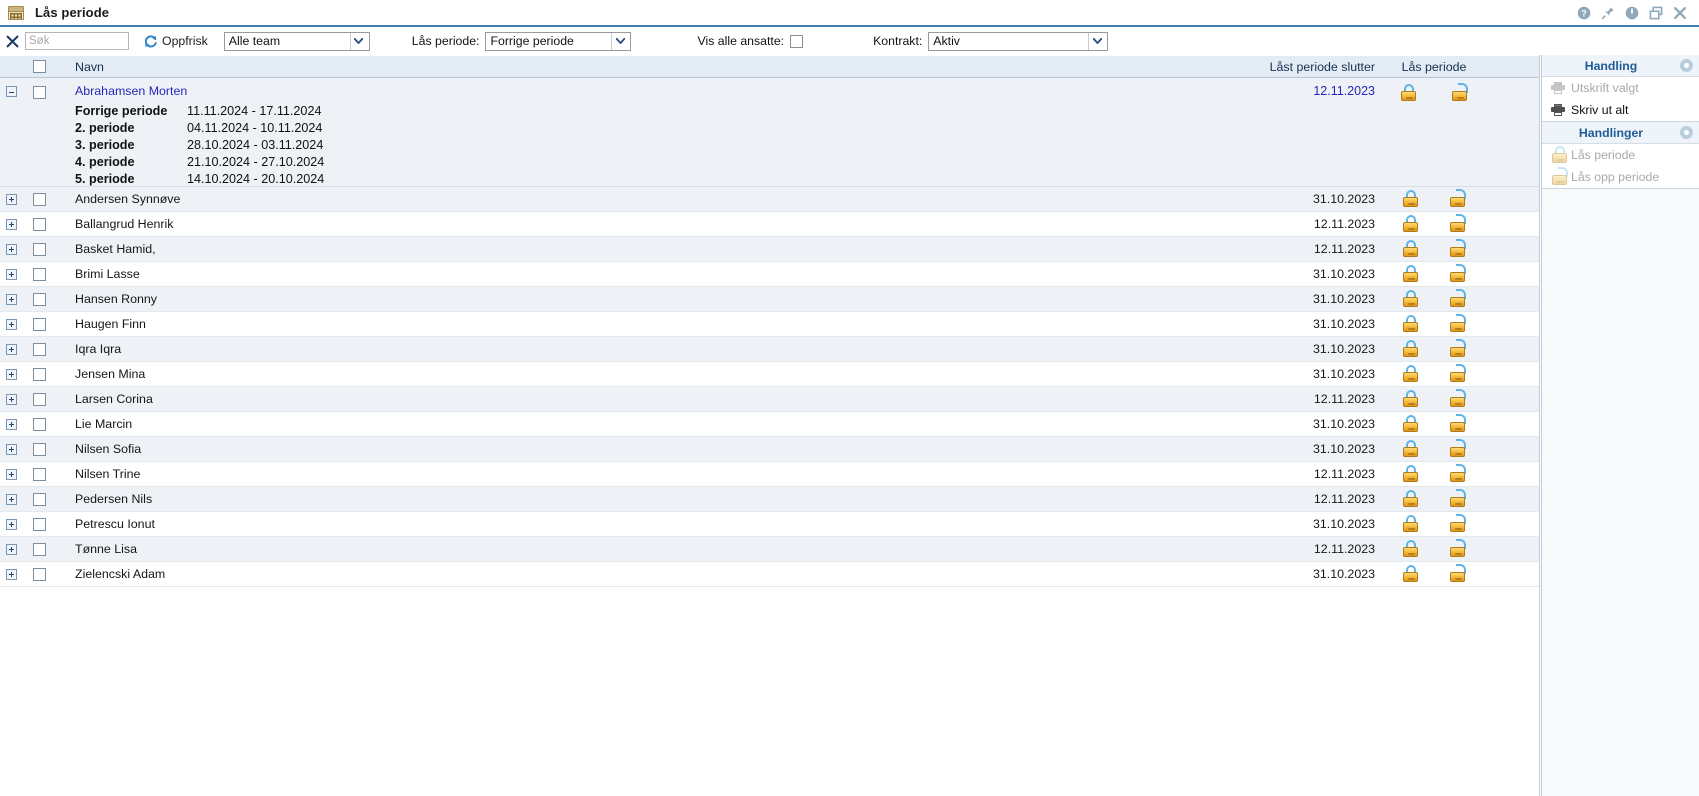  I want to click on locked-period-end-link: 12.11.2023, so click(1344, 91).